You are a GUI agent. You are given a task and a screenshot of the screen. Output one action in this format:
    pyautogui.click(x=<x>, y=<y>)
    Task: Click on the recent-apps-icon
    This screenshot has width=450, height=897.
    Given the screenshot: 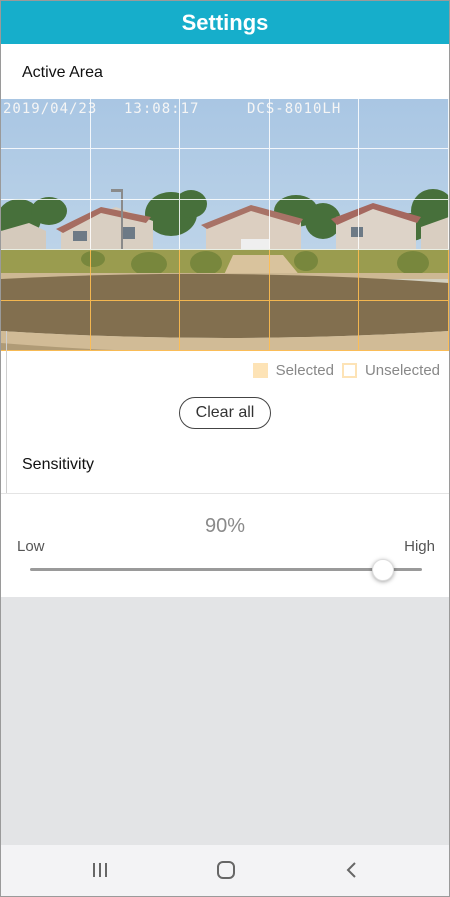 What is the action you would take?
    pyautogui.click(x=100, y=870)
    